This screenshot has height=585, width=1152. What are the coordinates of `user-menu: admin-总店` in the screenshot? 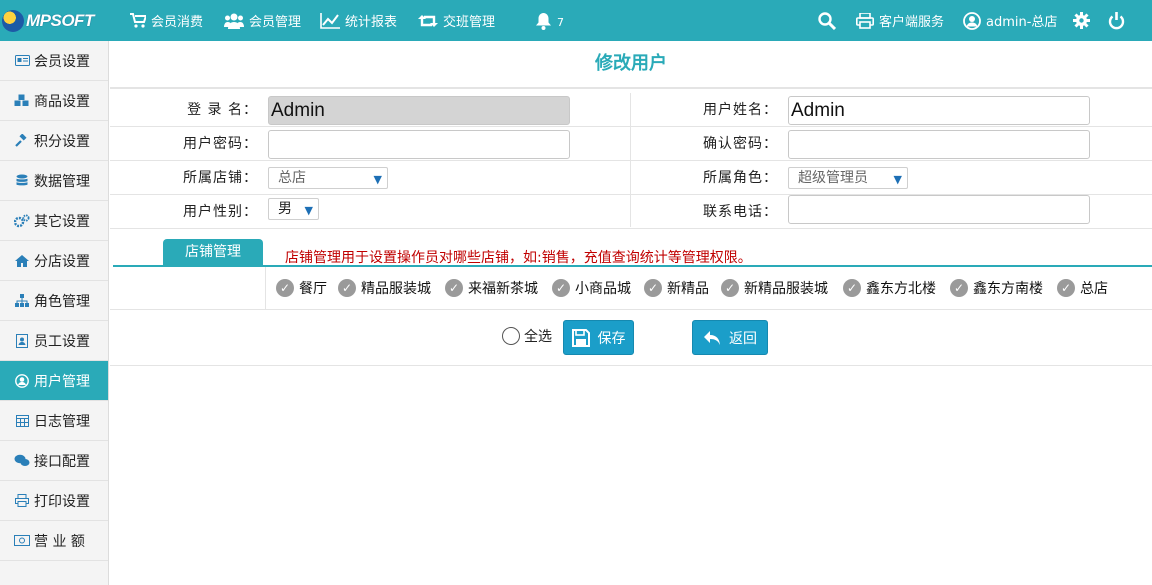 It's located at (1010, 20).